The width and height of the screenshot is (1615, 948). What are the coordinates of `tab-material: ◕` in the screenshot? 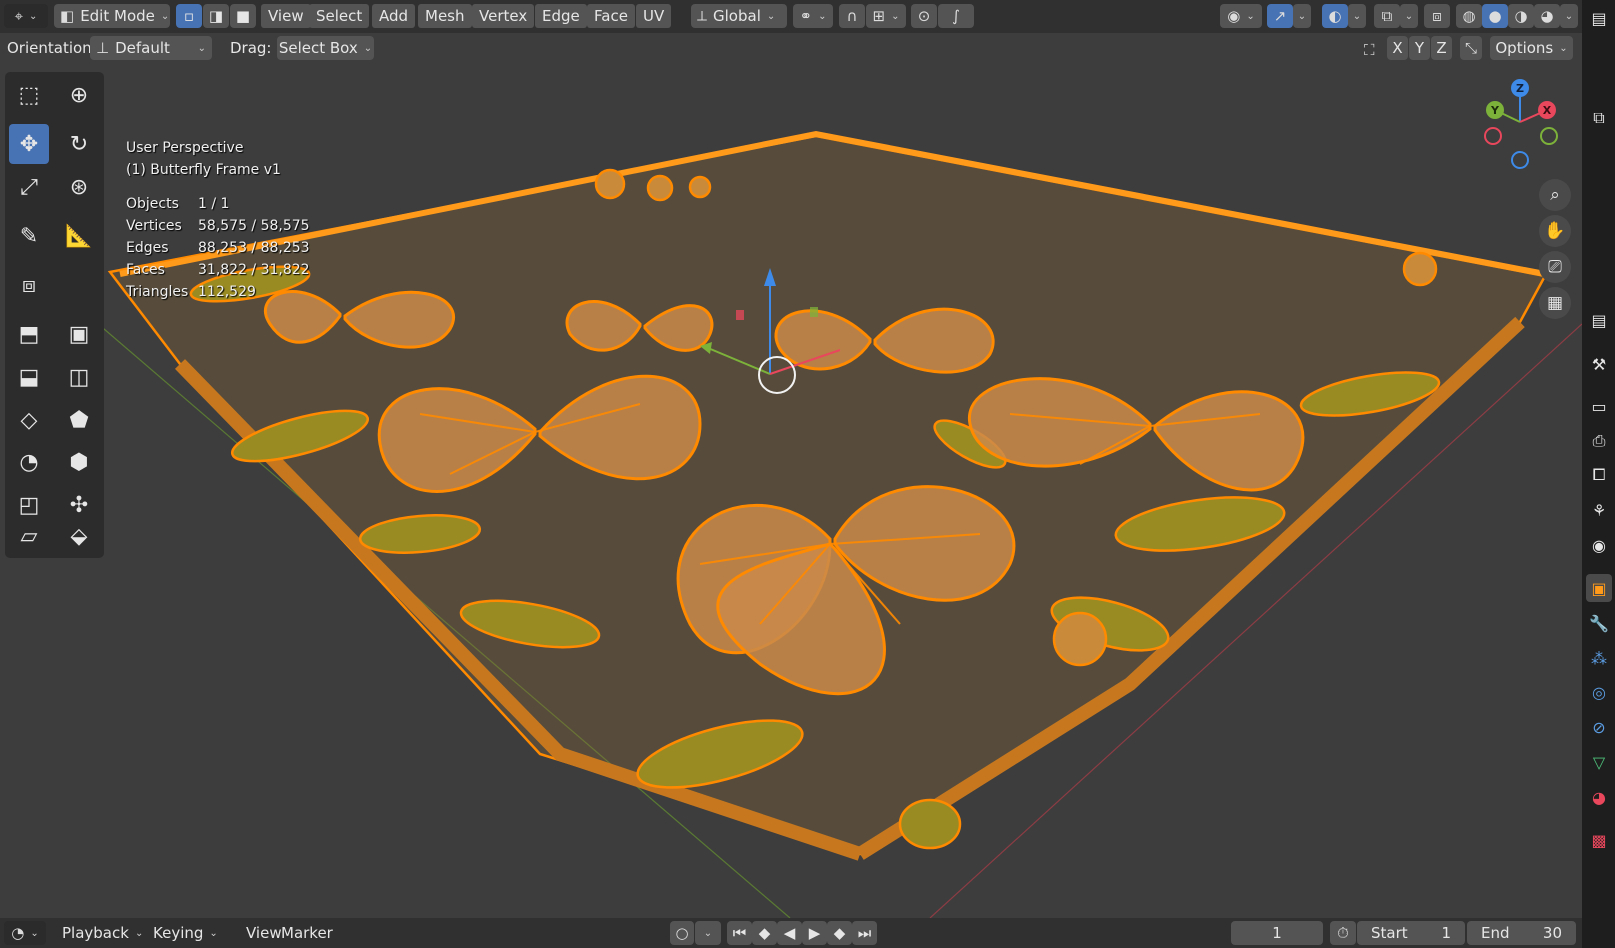 It's located at (1599, 797).